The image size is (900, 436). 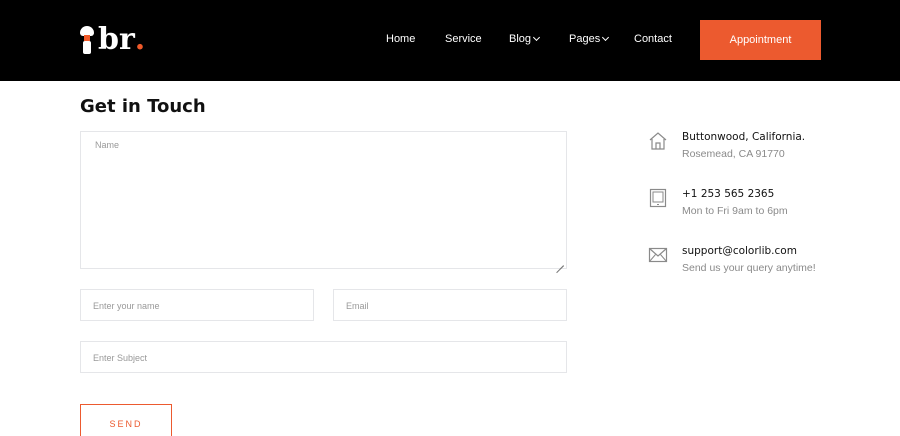 What do you see at coordinates (728, 194) in the screenshot?
I see `phone-title: +1 253 565 2365` at bounding box center [728, 194].